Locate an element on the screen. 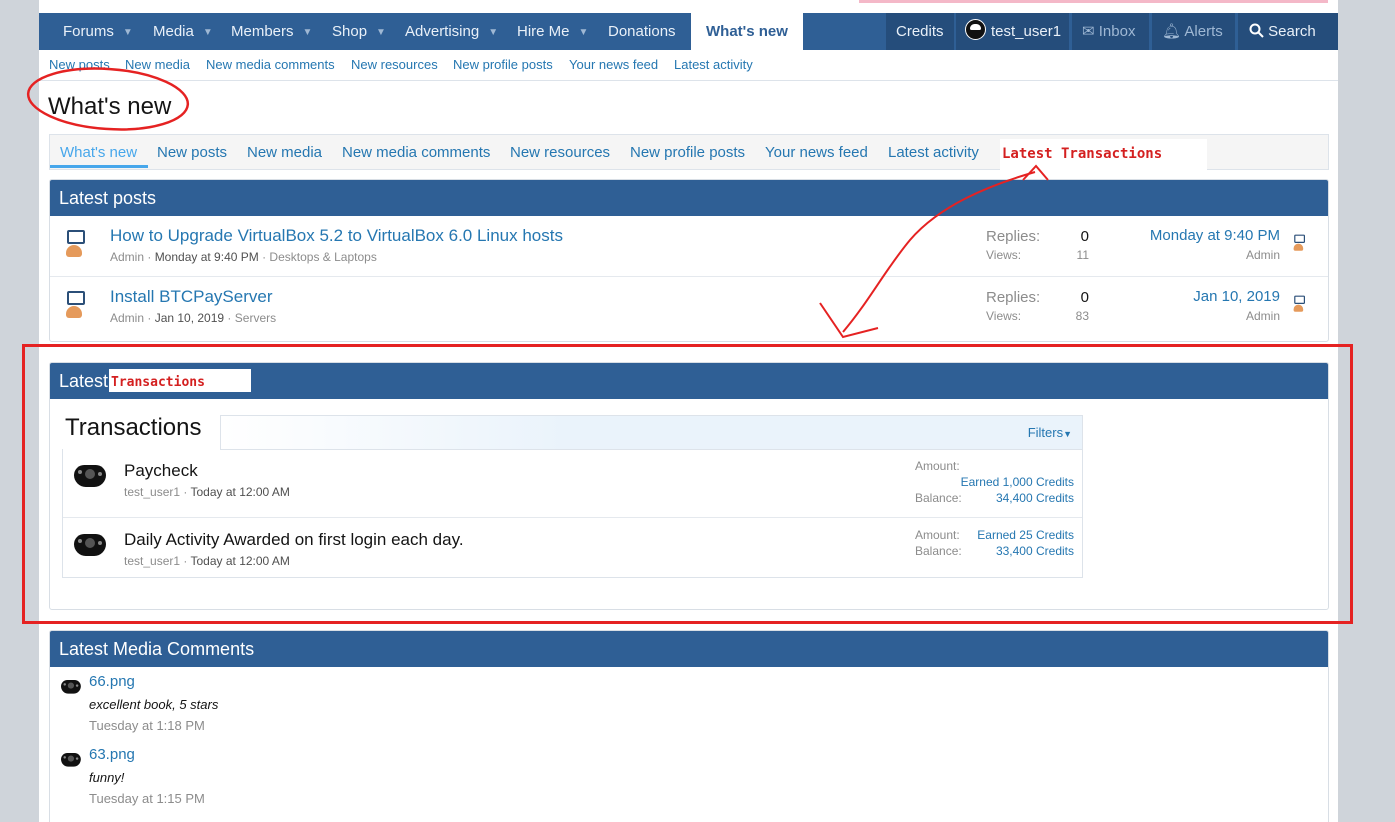  nav-credits: Credits is located at coordinates (920, 31).